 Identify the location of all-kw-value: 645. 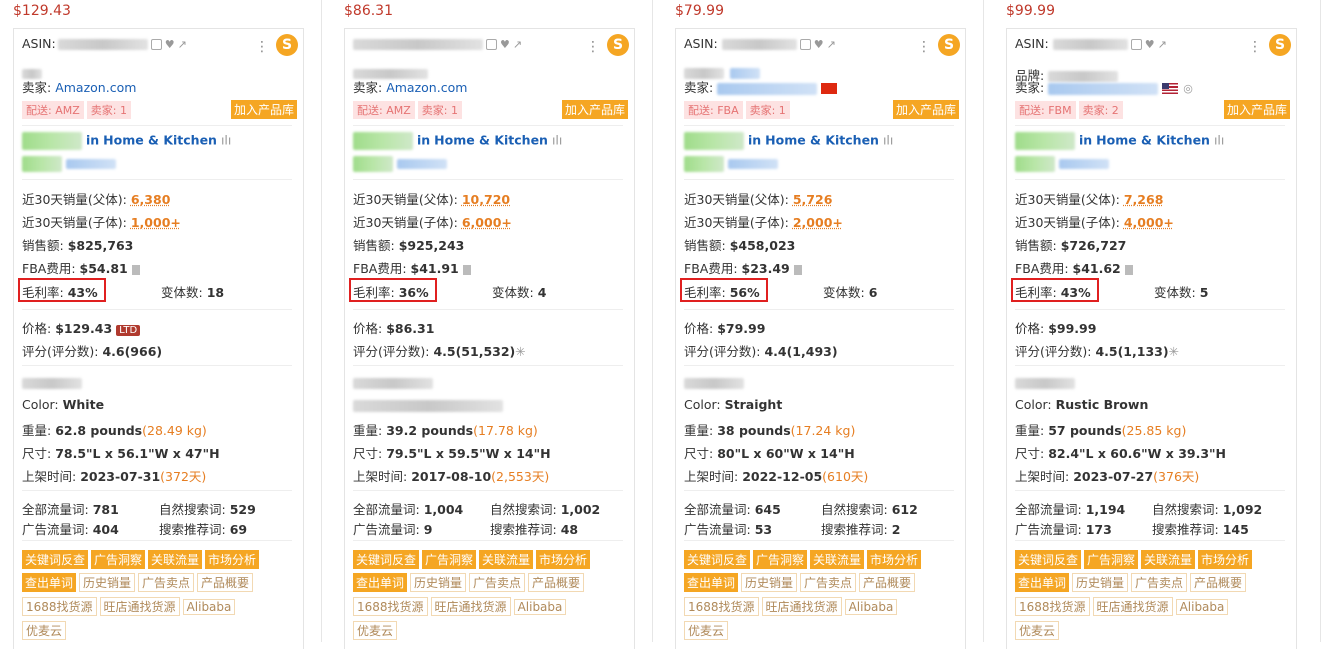
(768, 509).